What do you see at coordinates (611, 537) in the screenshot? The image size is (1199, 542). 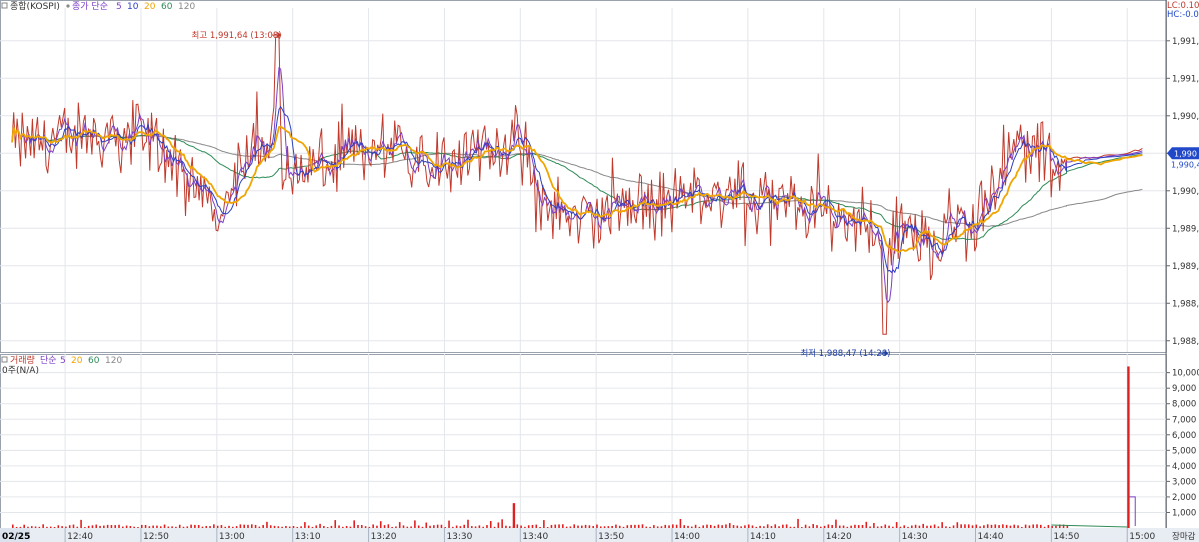 I see `x-tick-label: 13:50` at bounding box center [611, 537].